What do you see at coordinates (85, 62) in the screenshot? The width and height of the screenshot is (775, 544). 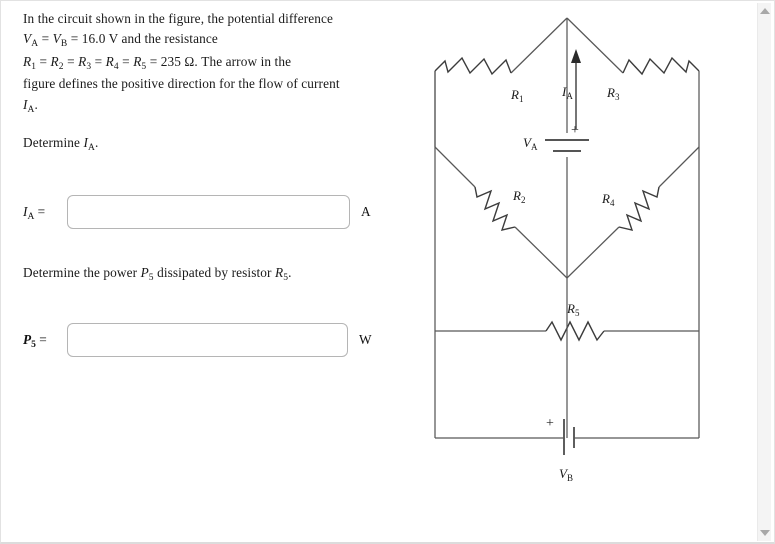 I see `symbol-r3: R3` at bounding box center [85, 62].